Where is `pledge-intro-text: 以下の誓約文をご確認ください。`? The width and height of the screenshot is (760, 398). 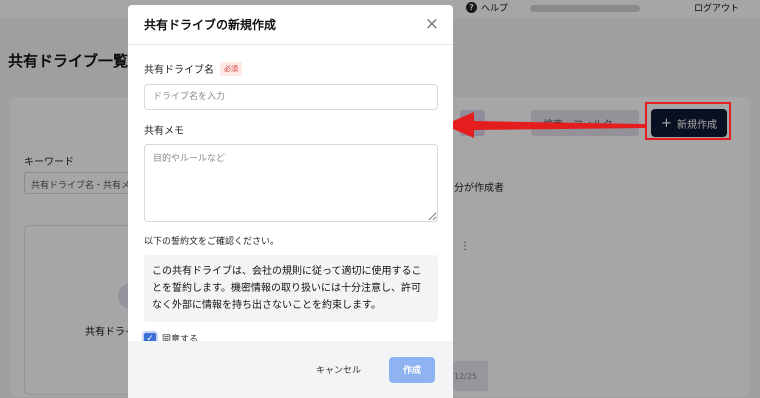
pledge-intro-text: 以下の誓約文をご確認ください。 is located at coordinates (212, 242).